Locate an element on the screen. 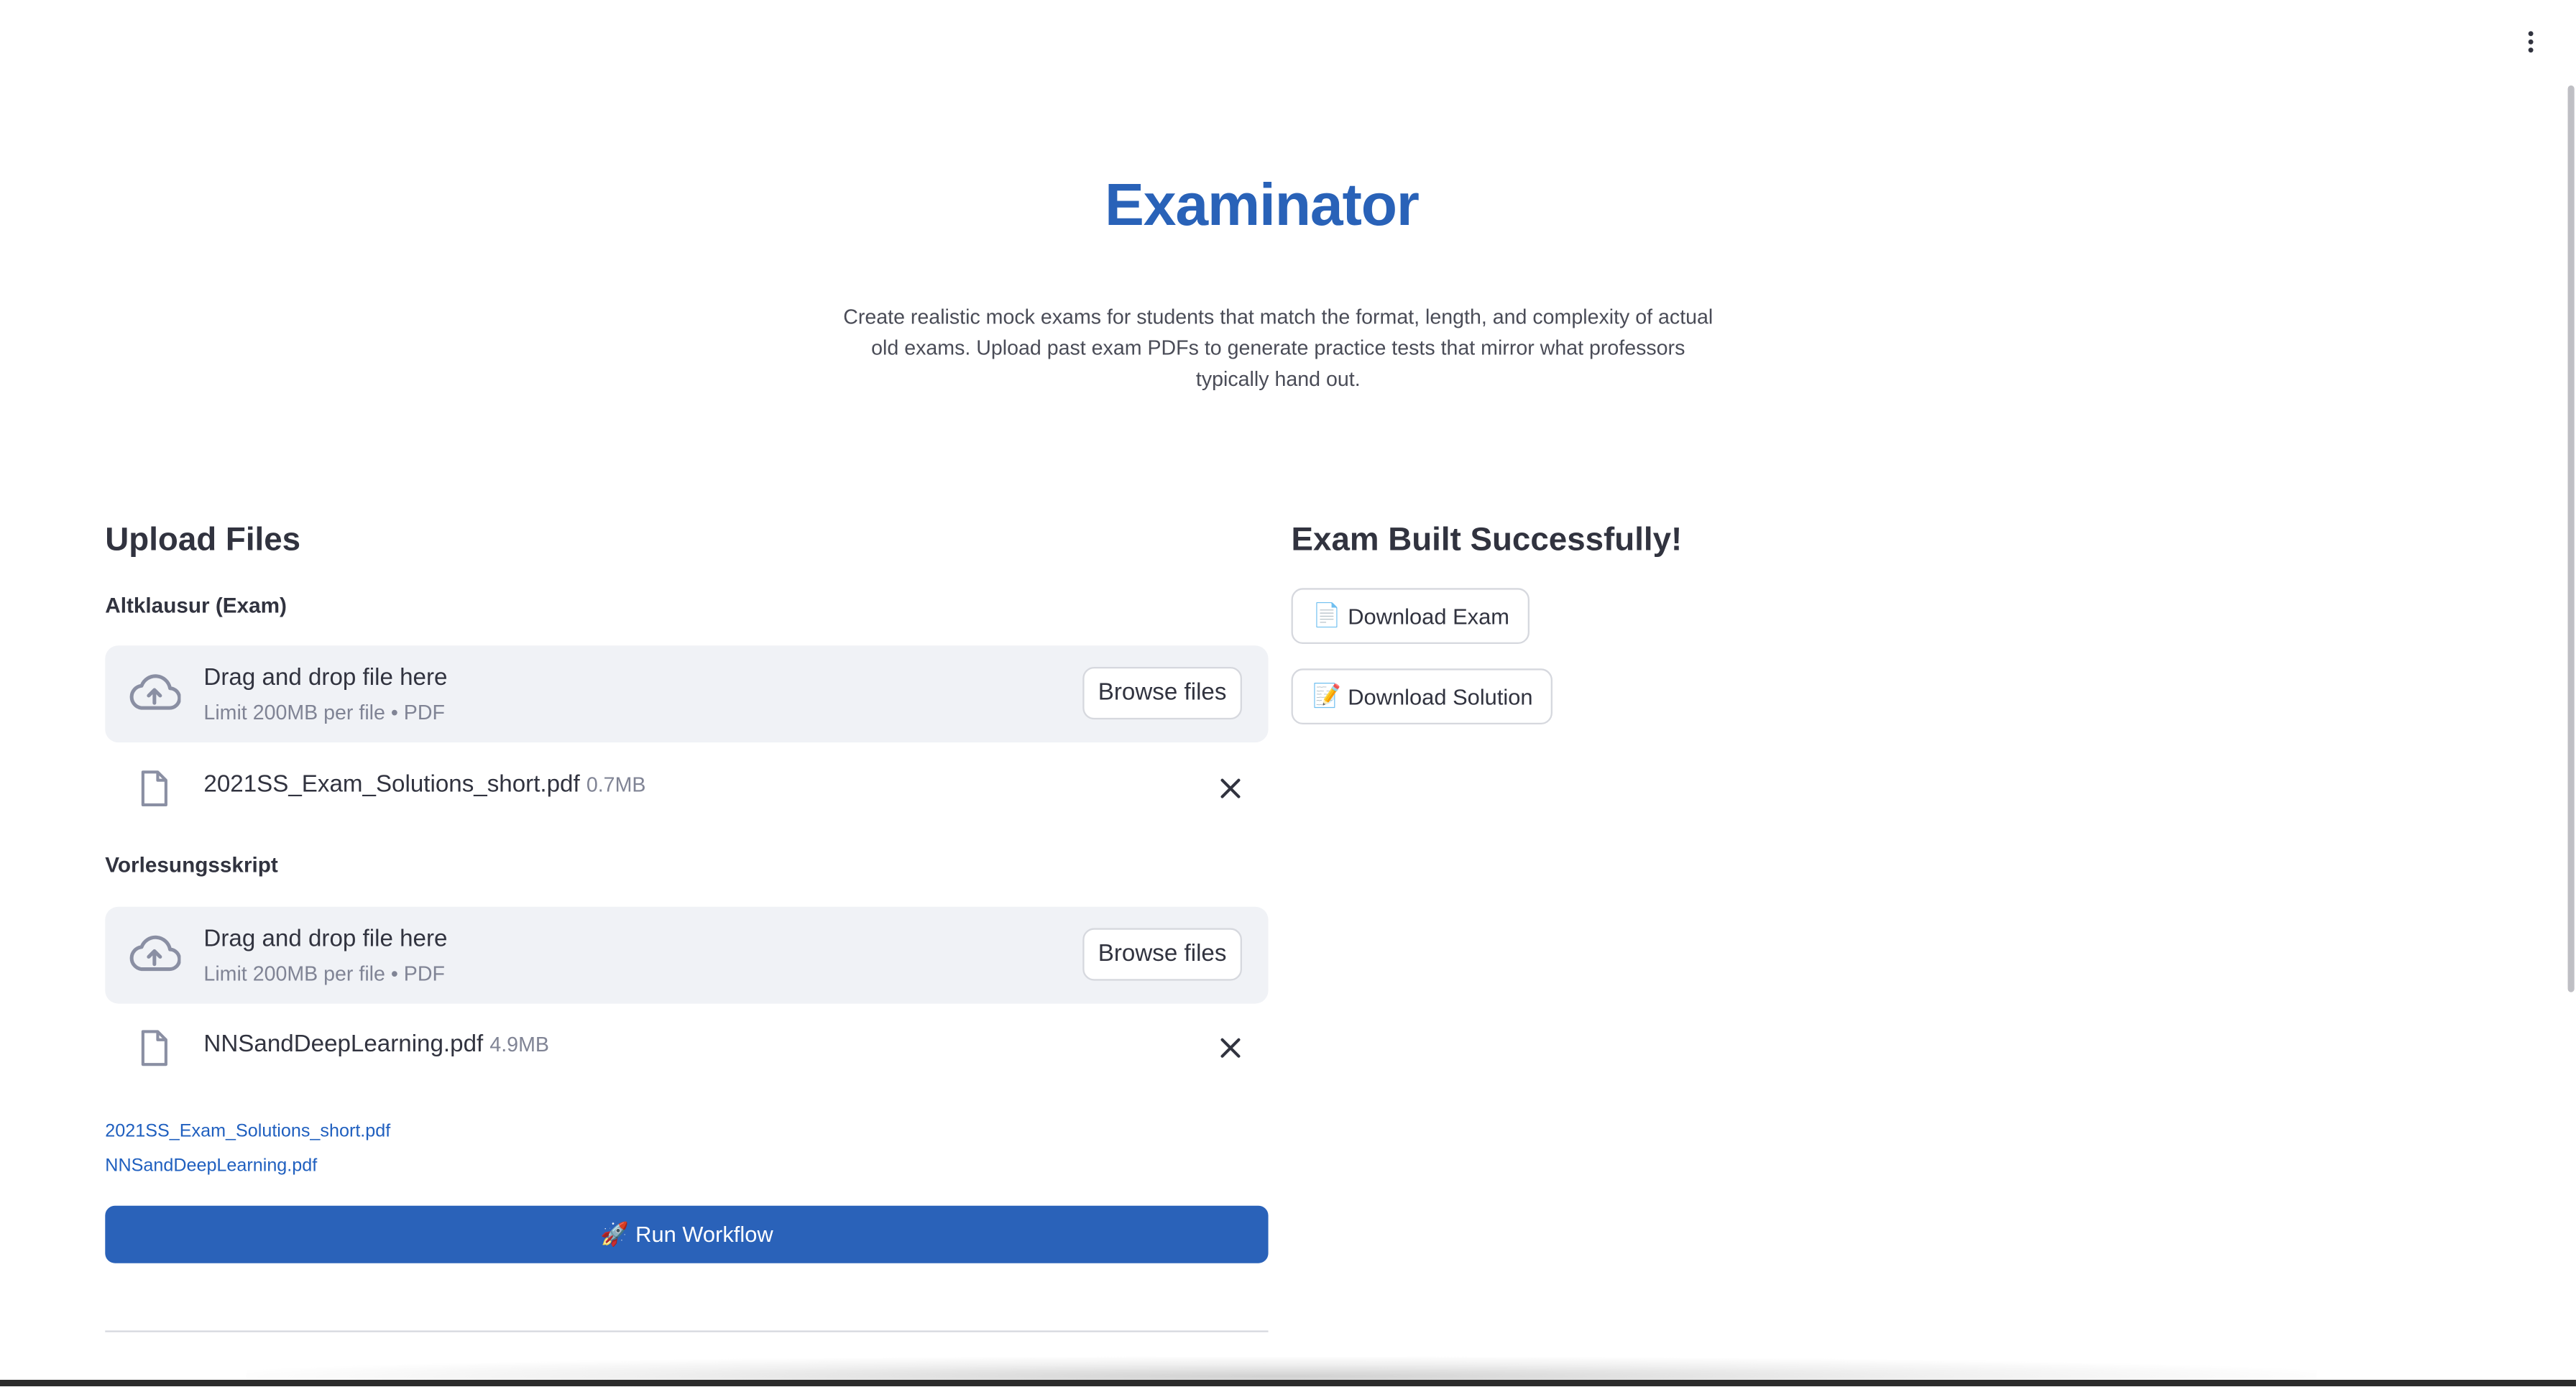 This screenshot has height=1387, width=2576. more-options-icon is located at coordinates (2530, 41).